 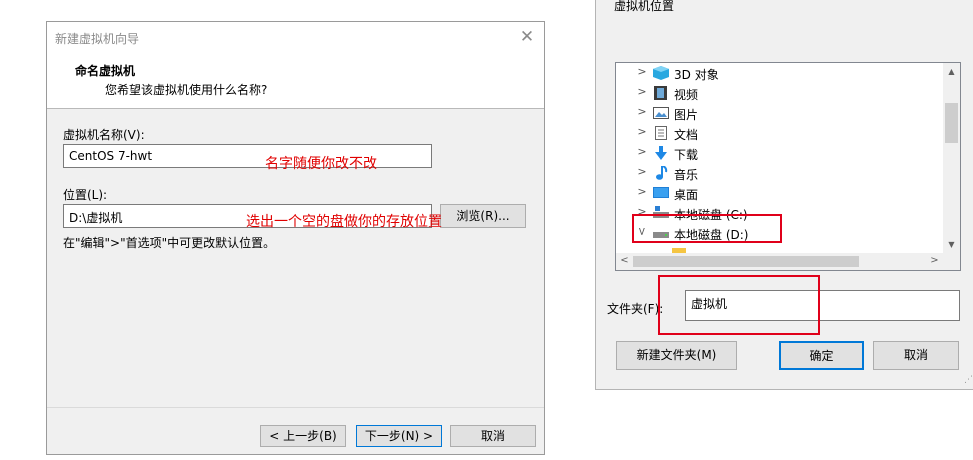 What do you see at coordinates (696, 75) in the screenshot?
I see `tree-item-label: 3D 对象` at bounding box center [696, 75].